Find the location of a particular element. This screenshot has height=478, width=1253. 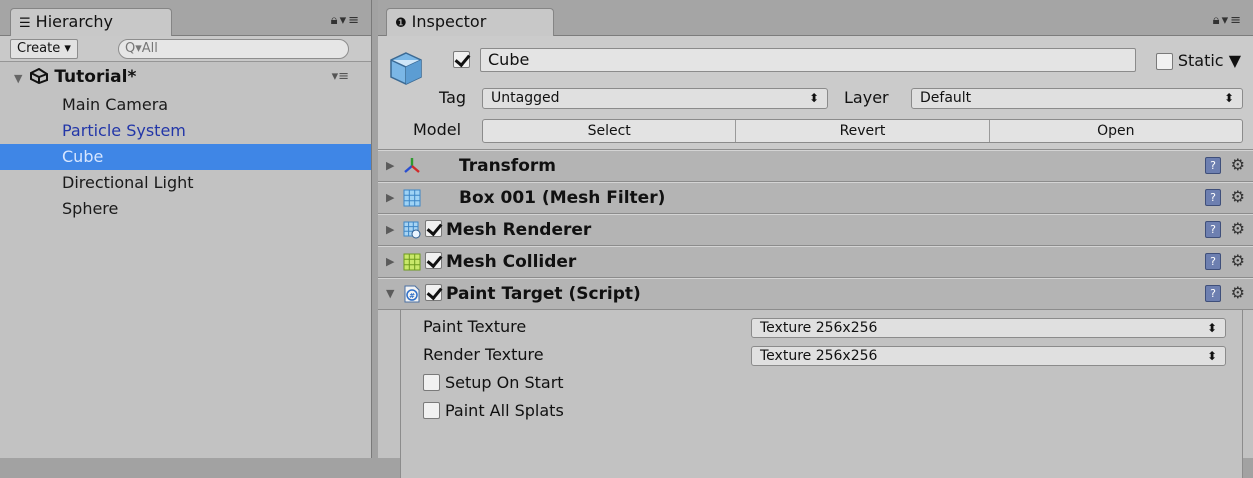

model-revert-button: Revert is located at coordinates (863, 131).